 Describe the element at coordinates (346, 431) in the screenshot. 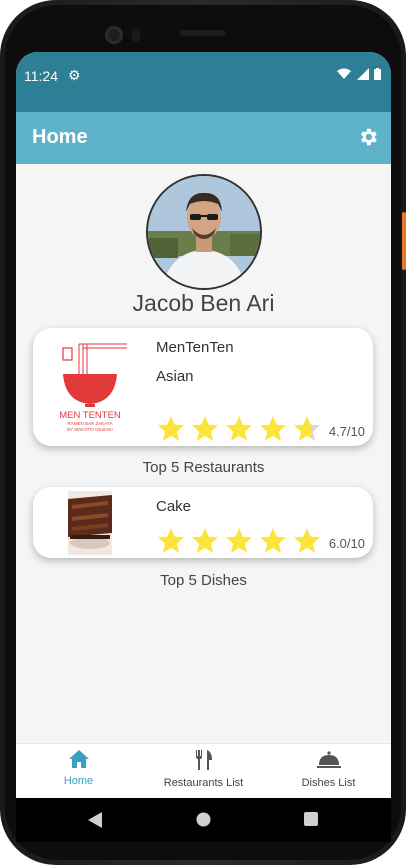

I see `restaurant-rating: 4.7/10` at that location.